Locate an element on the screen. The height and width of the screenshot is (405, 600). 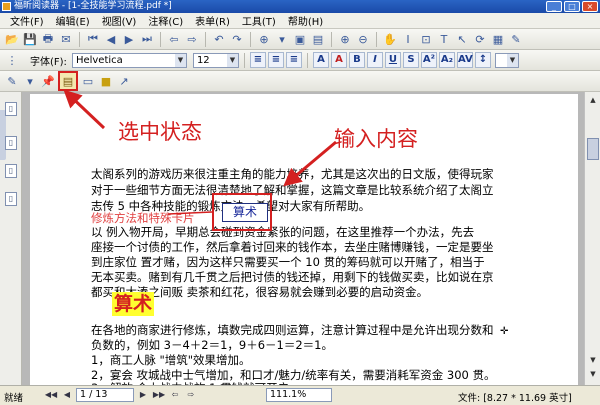
zoom-minus-icon: ⊖ is located at coordinates (363, 39).